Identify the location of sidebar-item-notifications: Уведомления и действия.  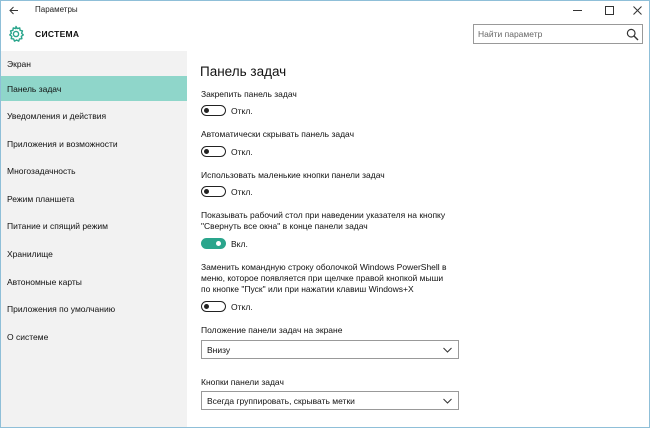
(94, 115).